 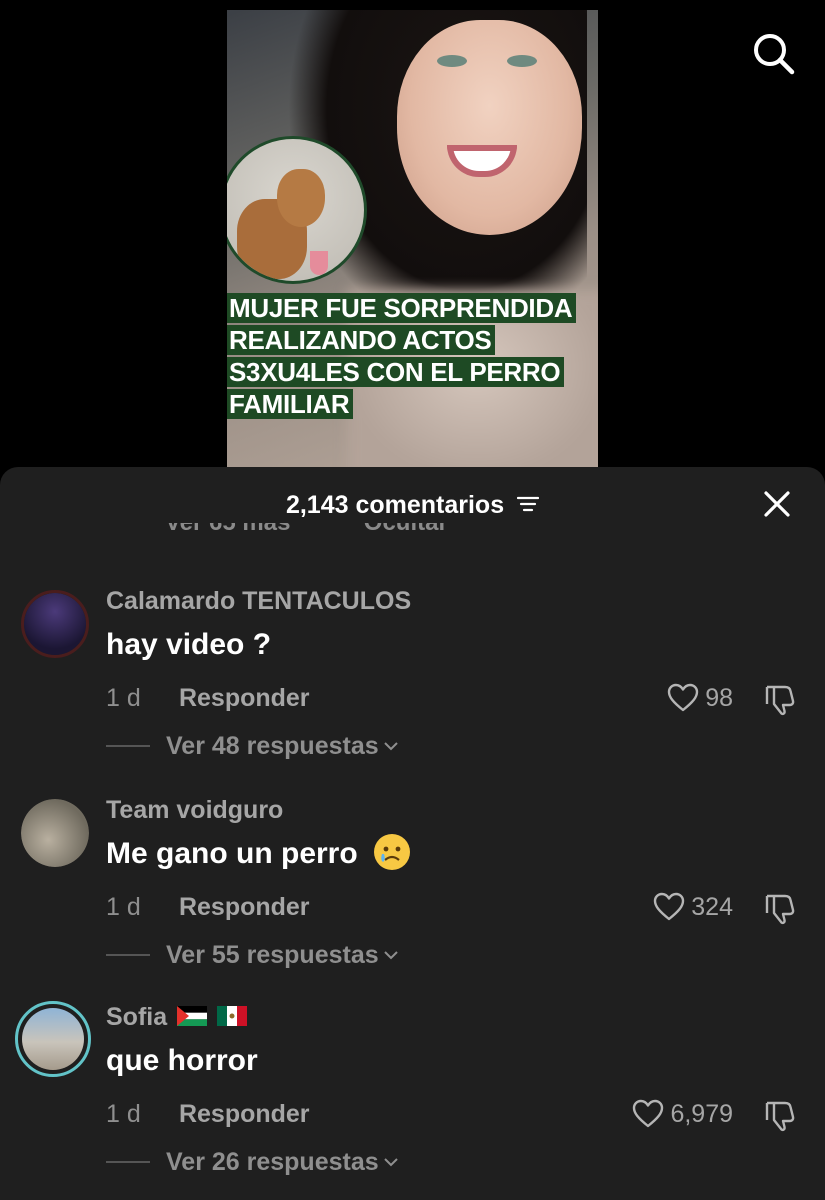 What do you see at coordinates (482, 161) in the screenshot?
I see `smile` at bounding box center [482, 161].